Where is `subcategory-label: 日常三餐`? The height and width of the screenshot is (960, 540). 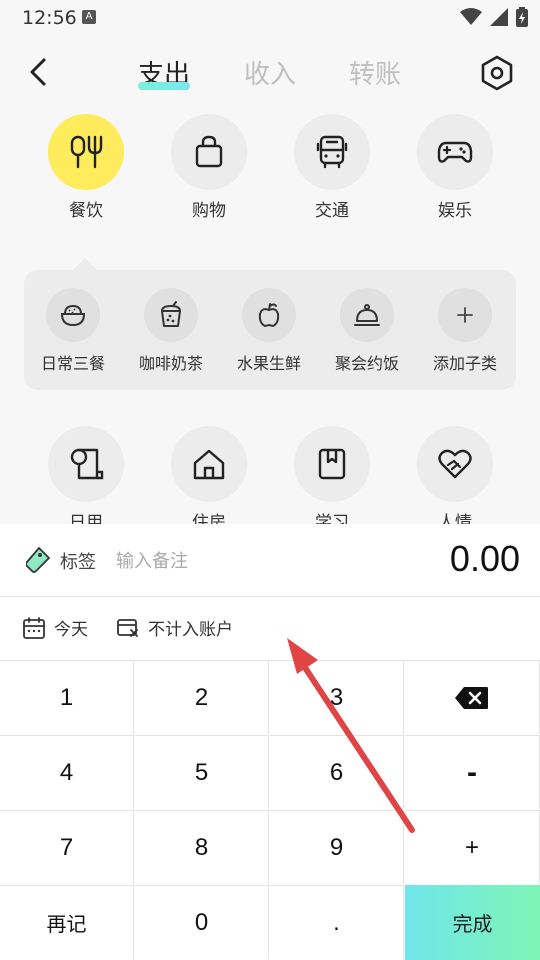 subcategory-label: 日常三餐 is located at coordinates (72, 363).